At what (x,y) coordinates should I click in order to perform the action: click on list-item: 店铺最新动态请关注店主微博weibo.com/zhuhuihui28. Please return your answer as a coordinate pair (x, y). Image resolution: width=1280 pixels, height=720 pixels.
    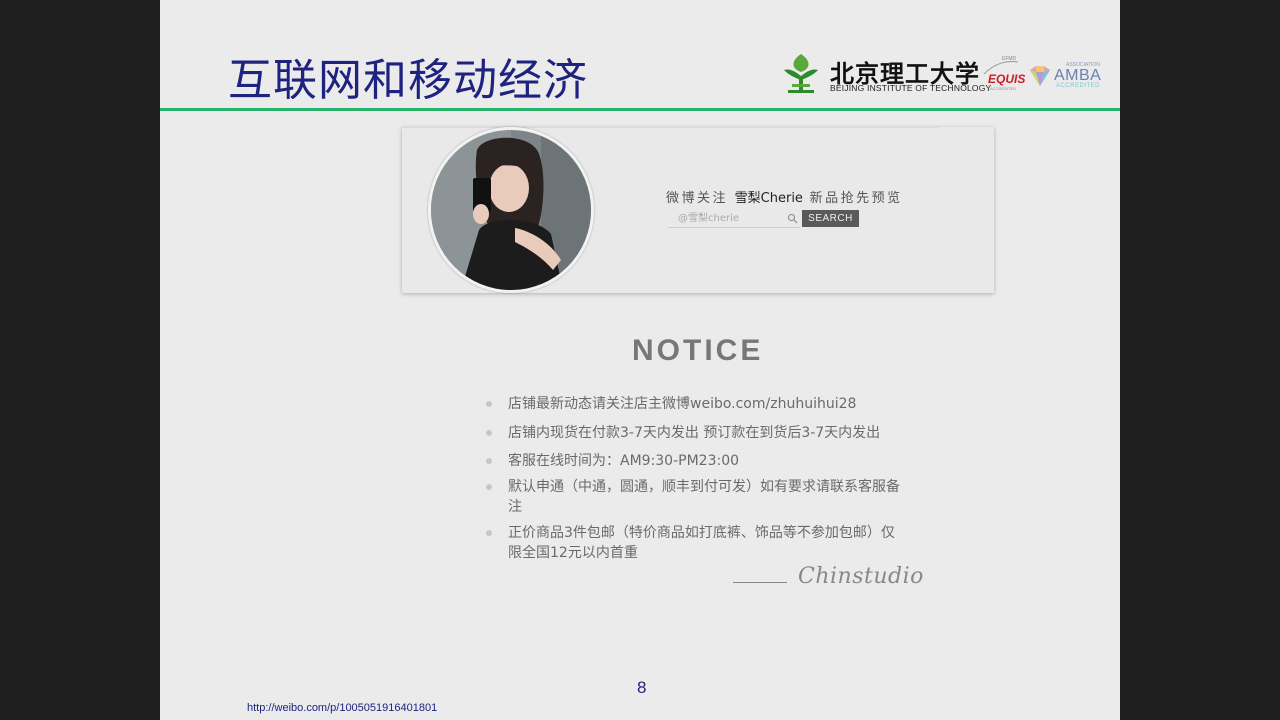
    Looking at the image, I should click on (696, 404).